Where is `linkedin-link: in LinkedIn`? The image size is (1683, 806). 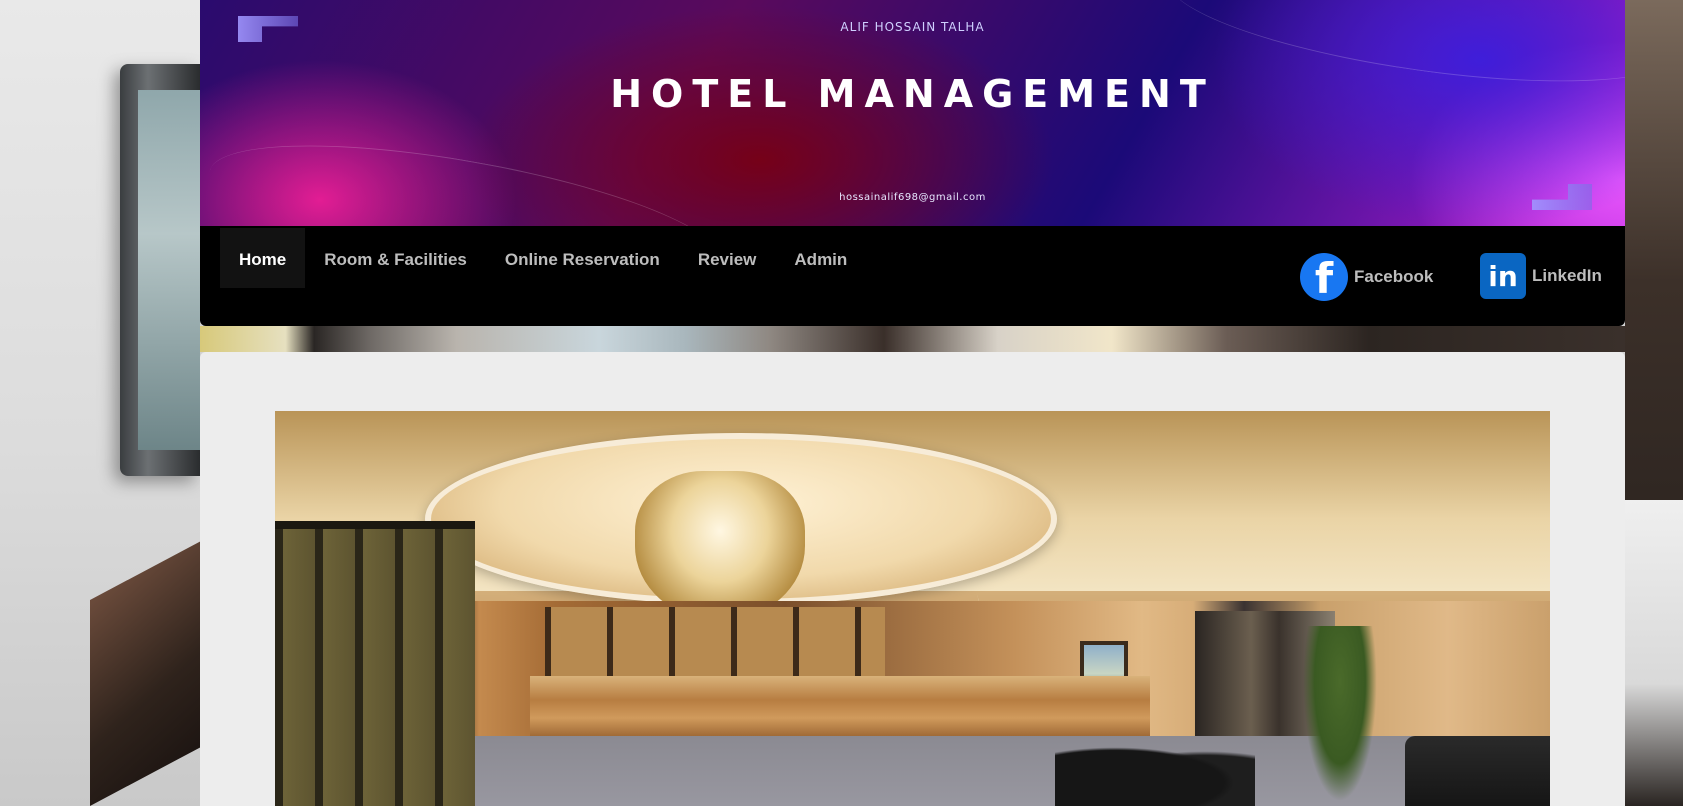
linkedin-link: in LinkedIn is located at coordinates (1541, 276).